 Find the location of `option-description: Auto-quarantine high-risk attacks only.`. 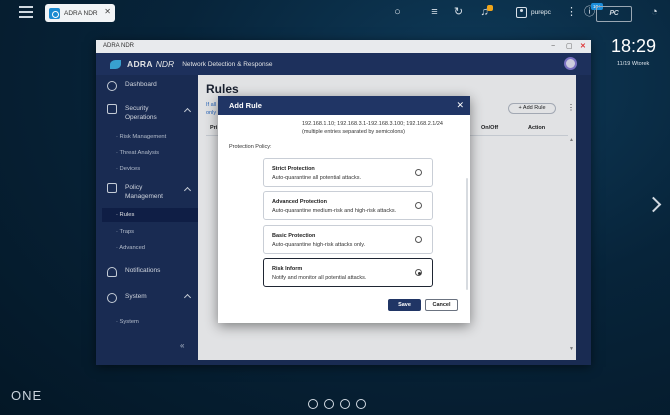

option-description: Auto-quarantine high-risk attacks only. is located at coordinates (319, 245).